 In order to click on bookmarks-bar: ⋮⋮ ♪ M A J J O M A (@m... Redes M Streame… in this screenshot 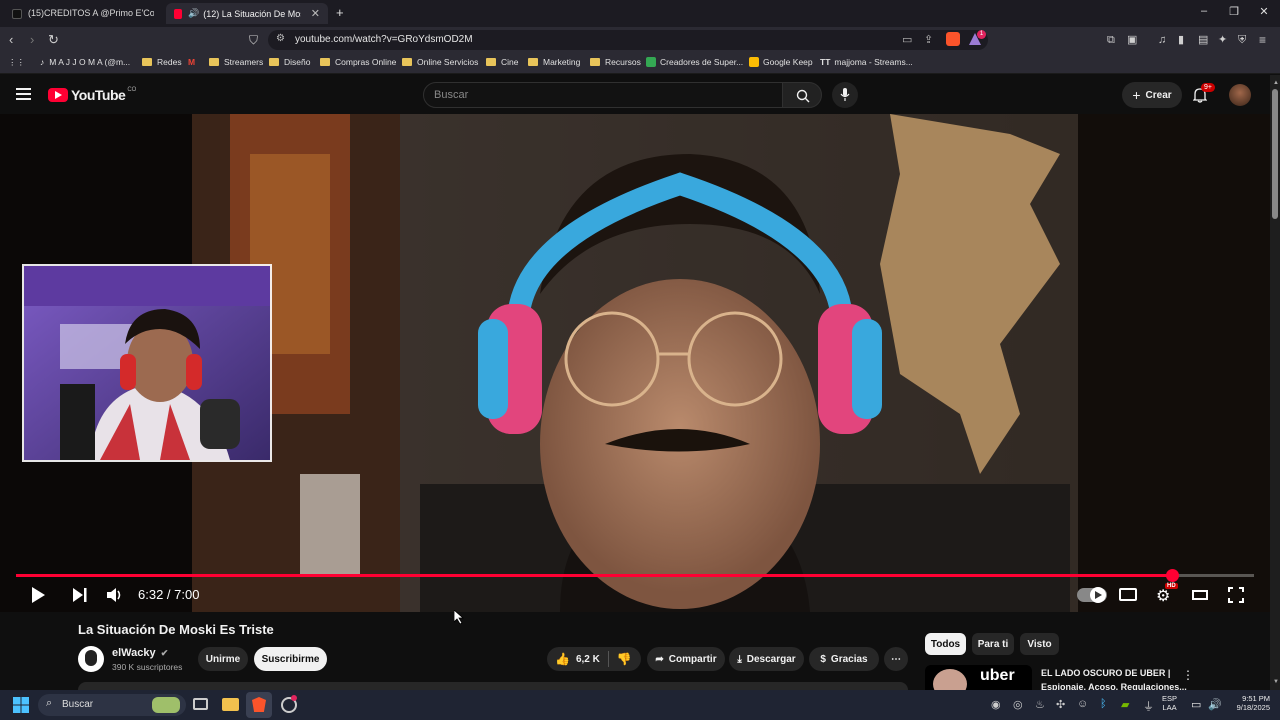, I will do `click(640, 63)`.